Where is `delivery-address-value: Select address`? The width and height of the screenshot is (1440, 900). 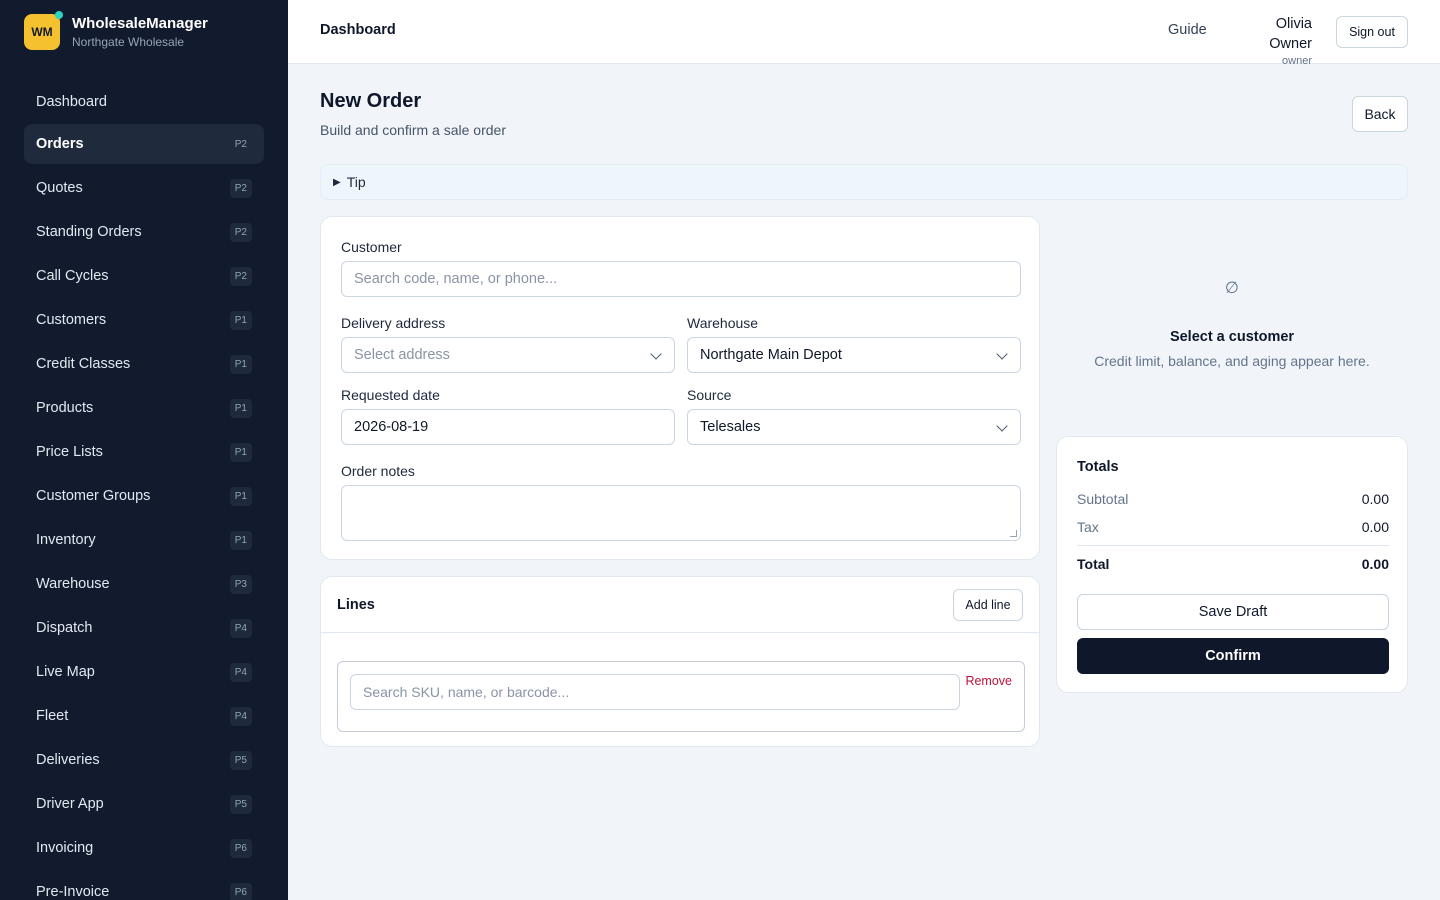
delivery-address-value: Select address is located at coordinates (402, 355).